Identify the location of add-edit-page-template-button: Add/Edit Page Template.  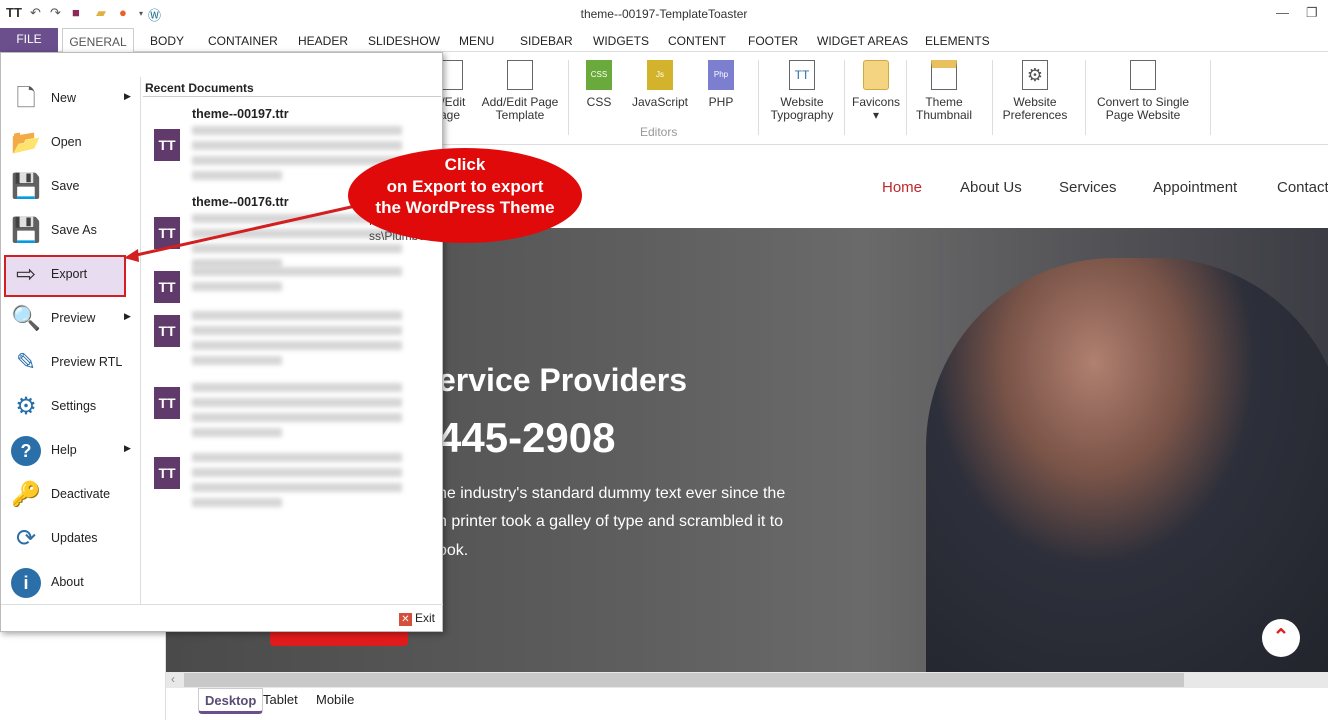
(520, 91).